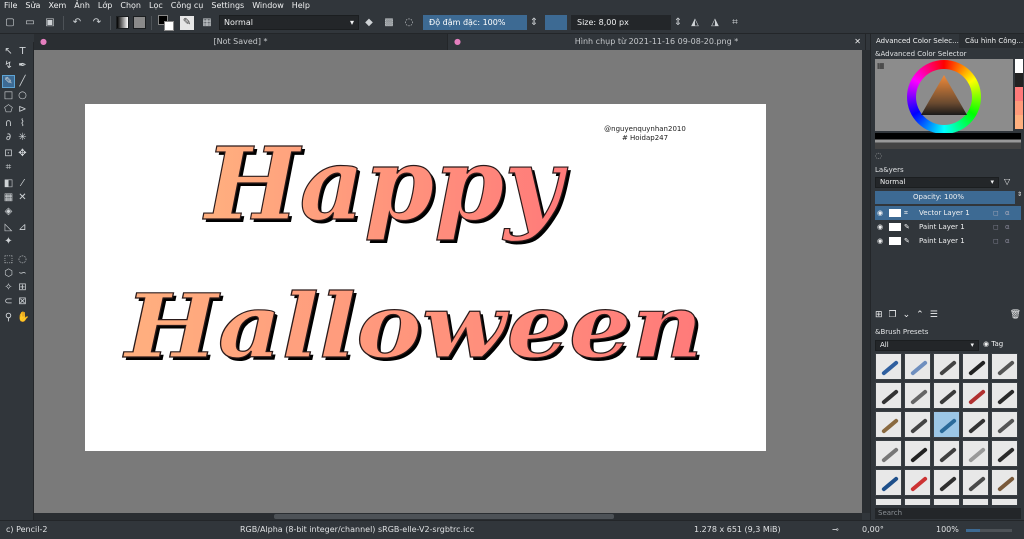 The image size is (1024, 539). Describe the element at coordinates (8, 273) in the screenshot. I see `polygon-select-icon: ⬡` at that location.